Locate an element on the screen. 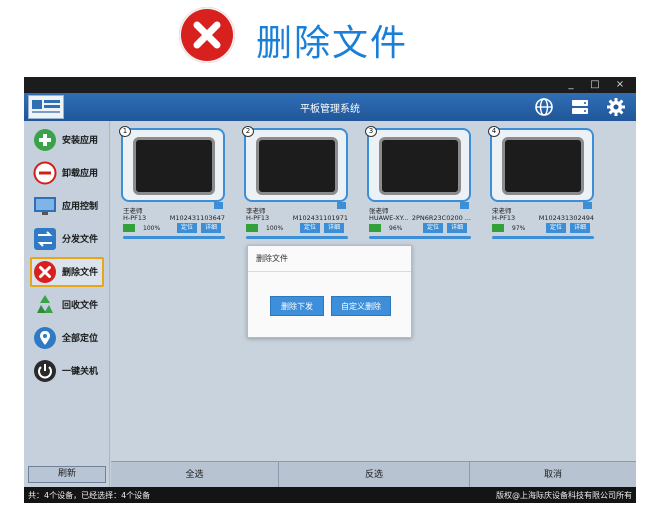  sidebar-item-label: 一键关机 is located at coordinates (80, 372).